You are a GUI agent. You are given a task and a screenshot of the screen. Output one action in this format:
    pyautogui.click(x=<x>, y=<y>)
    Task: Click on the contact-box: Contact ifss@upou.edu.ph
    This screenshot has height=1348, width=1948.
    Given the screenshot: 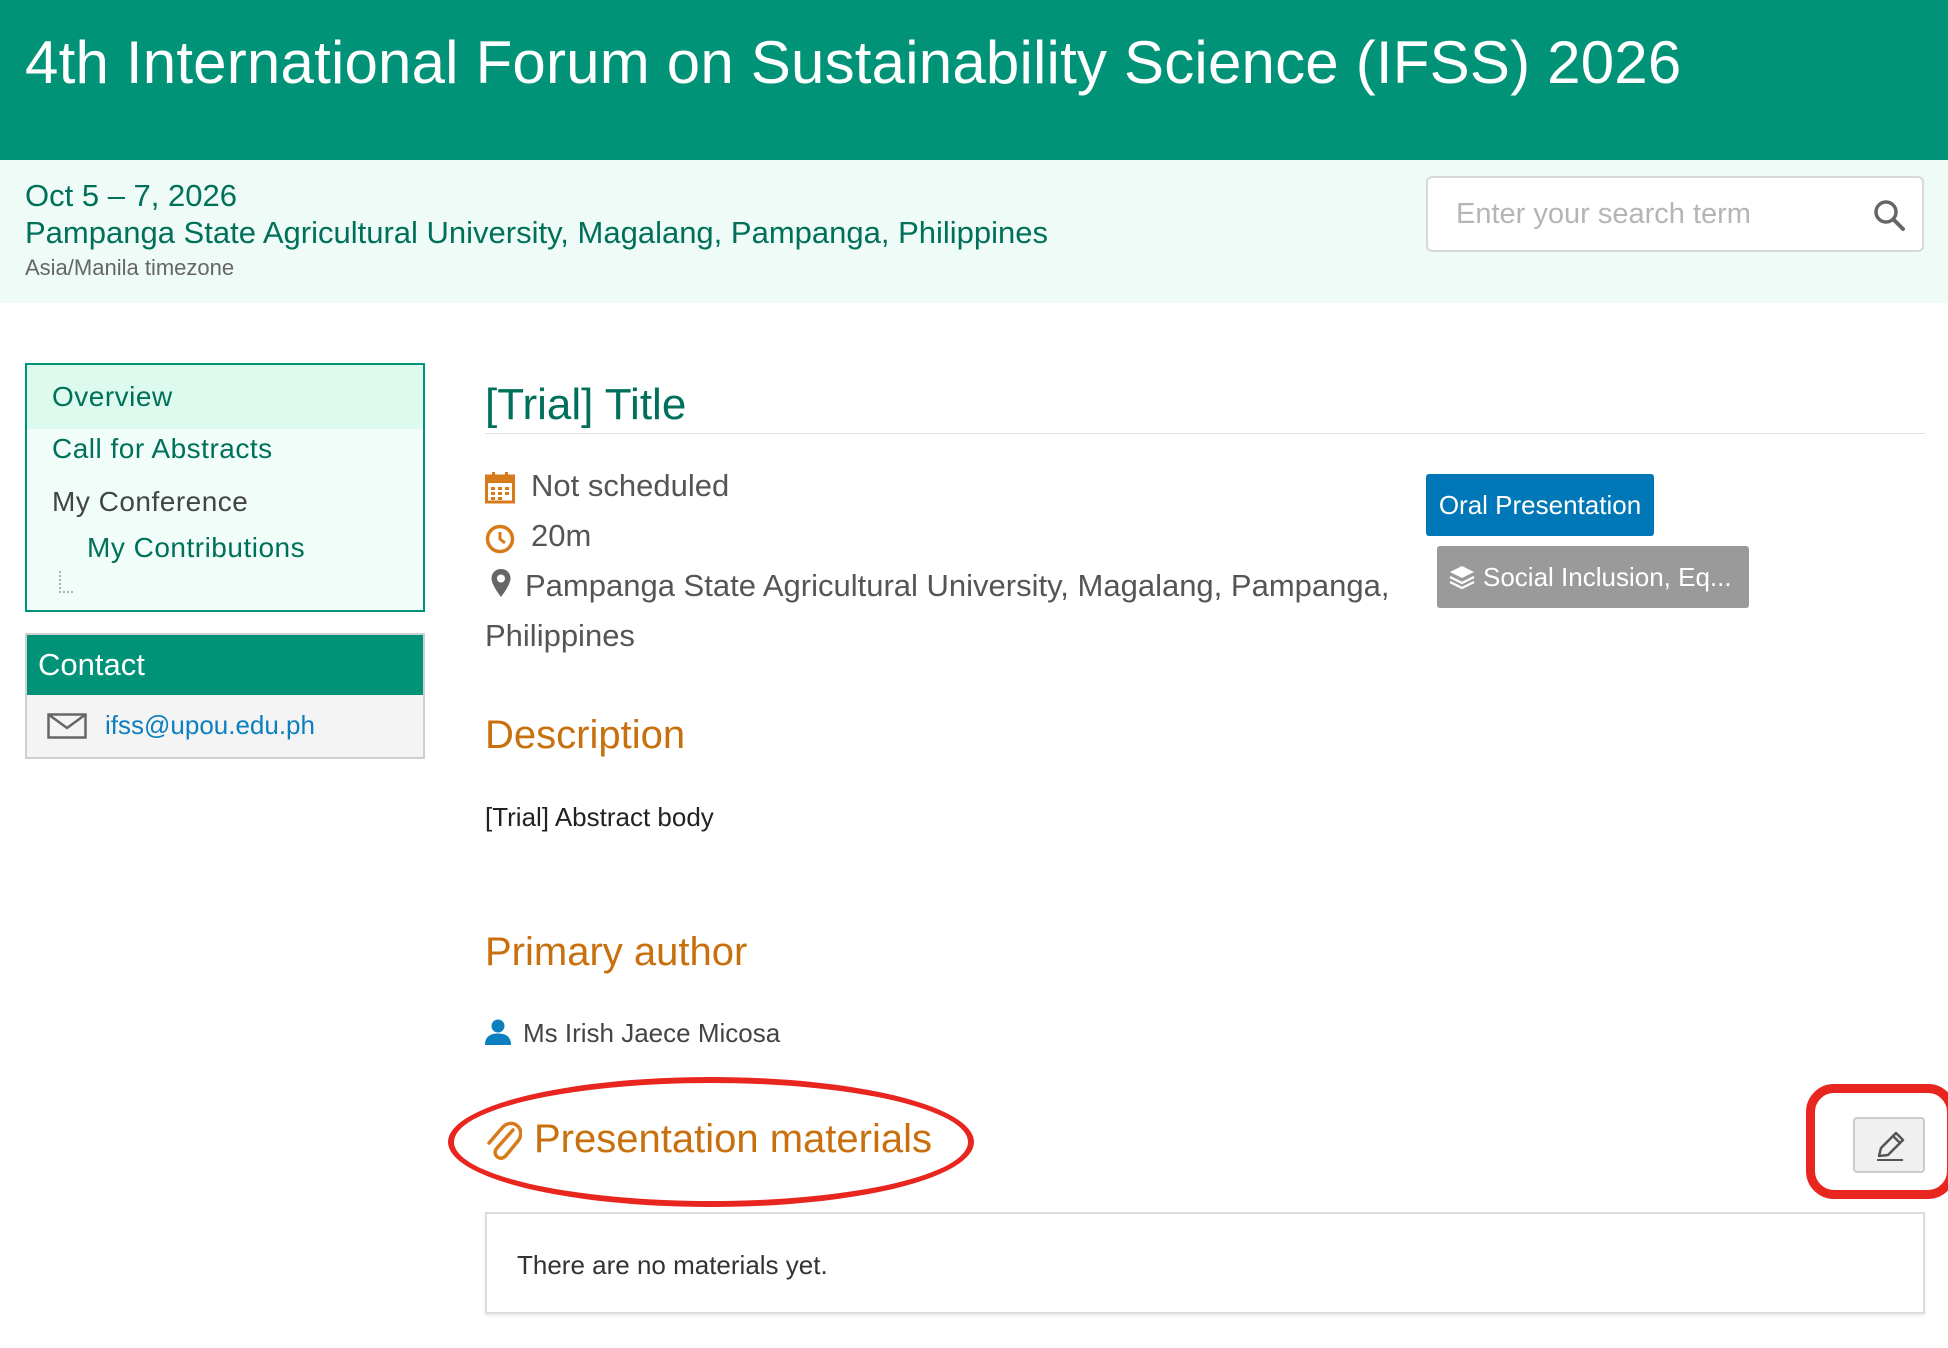 What is the action you would take?
    pyautogui.click(x=225, y=696)
    